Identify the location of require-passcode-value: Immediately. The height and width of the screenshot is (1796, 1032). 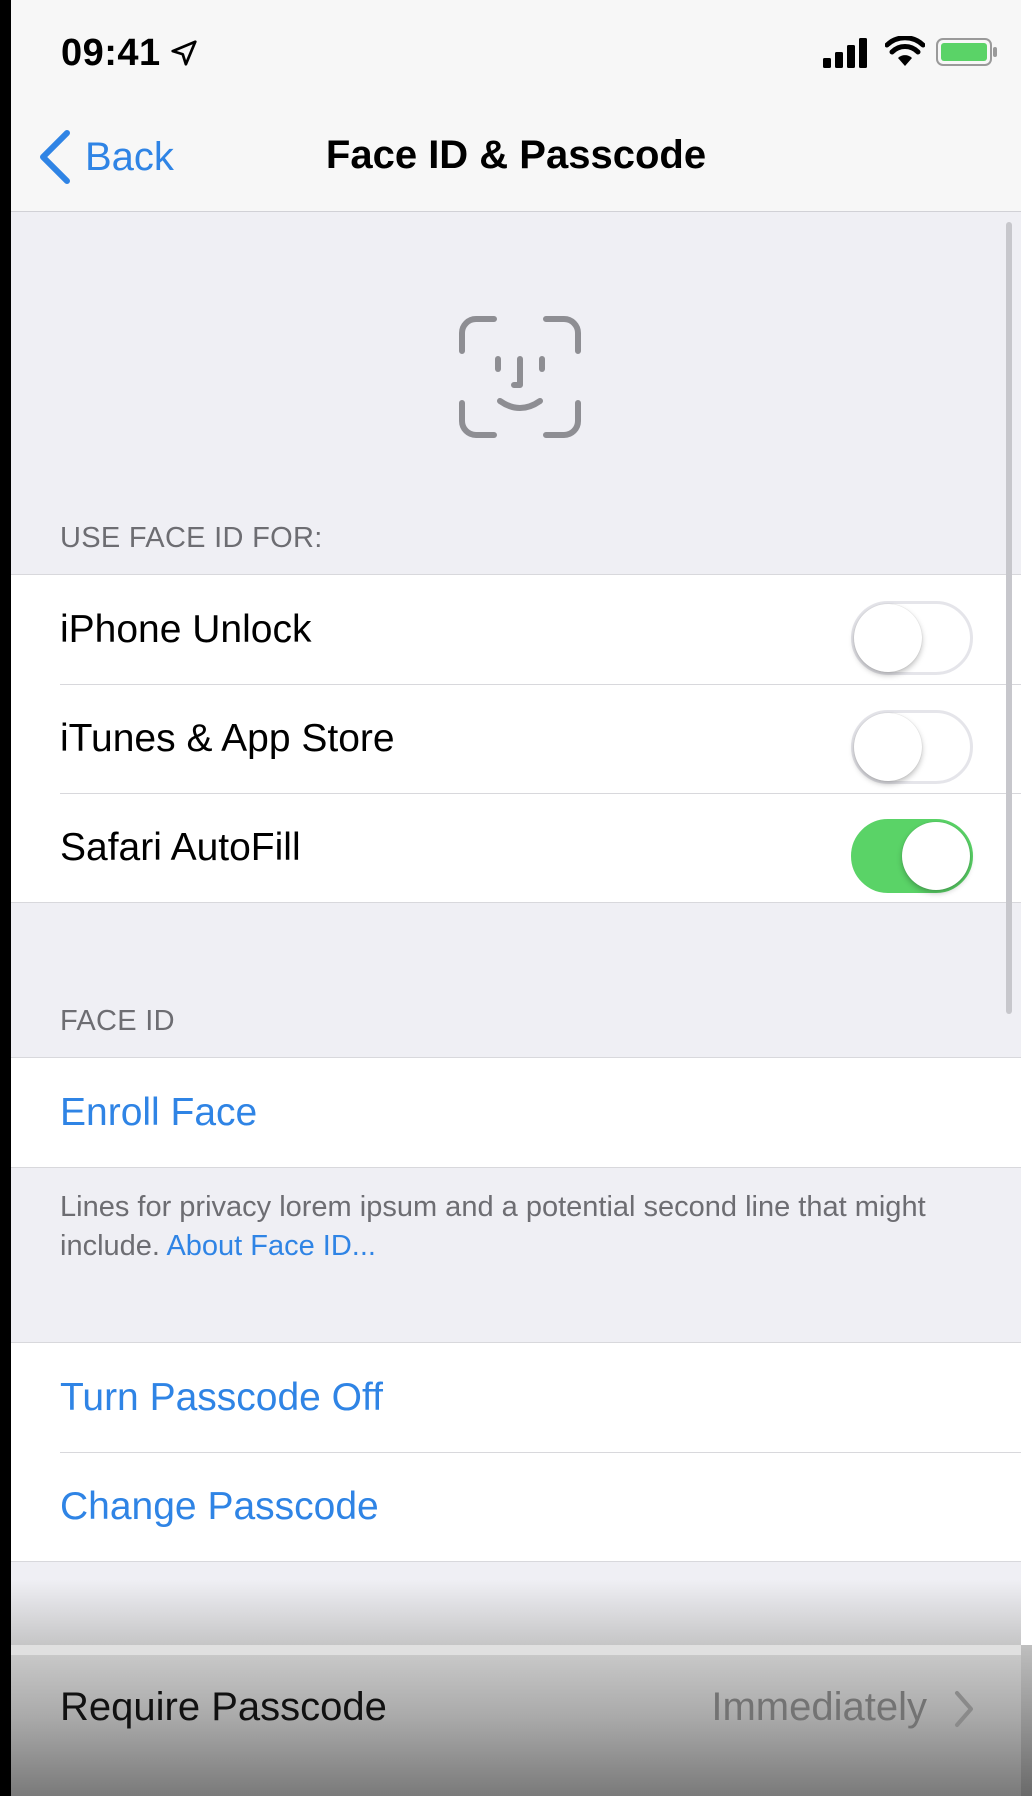
(819, 1707).